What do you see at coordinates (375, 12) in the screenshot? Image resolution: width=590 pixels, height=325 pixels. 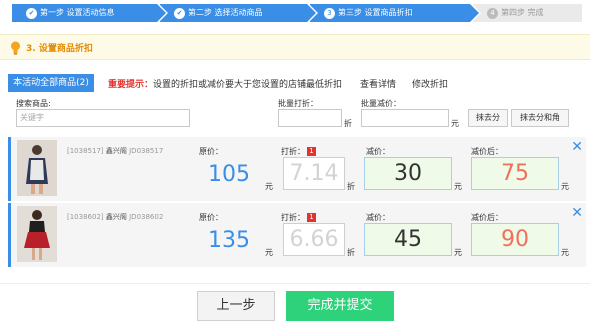 I see `step-label: 第三步 设置商品折扣` at bounding box center [375, 12].